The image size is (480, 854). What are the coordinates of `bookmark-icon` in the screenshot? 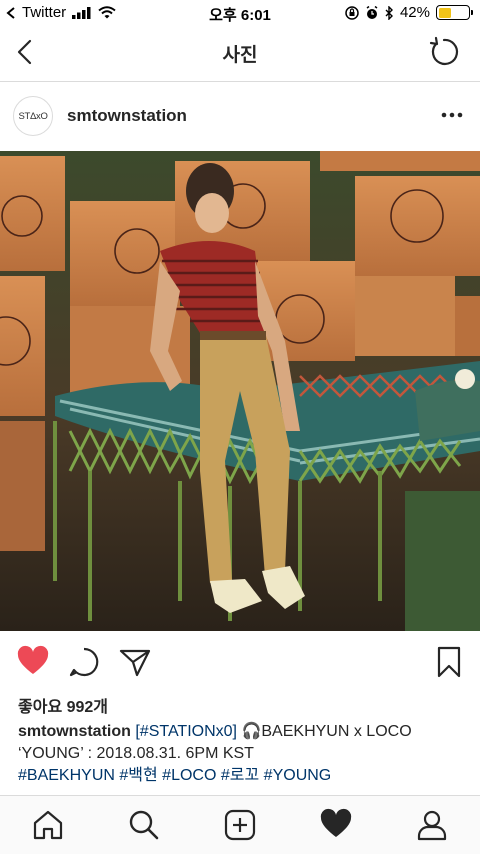 It's located at (449, 662).